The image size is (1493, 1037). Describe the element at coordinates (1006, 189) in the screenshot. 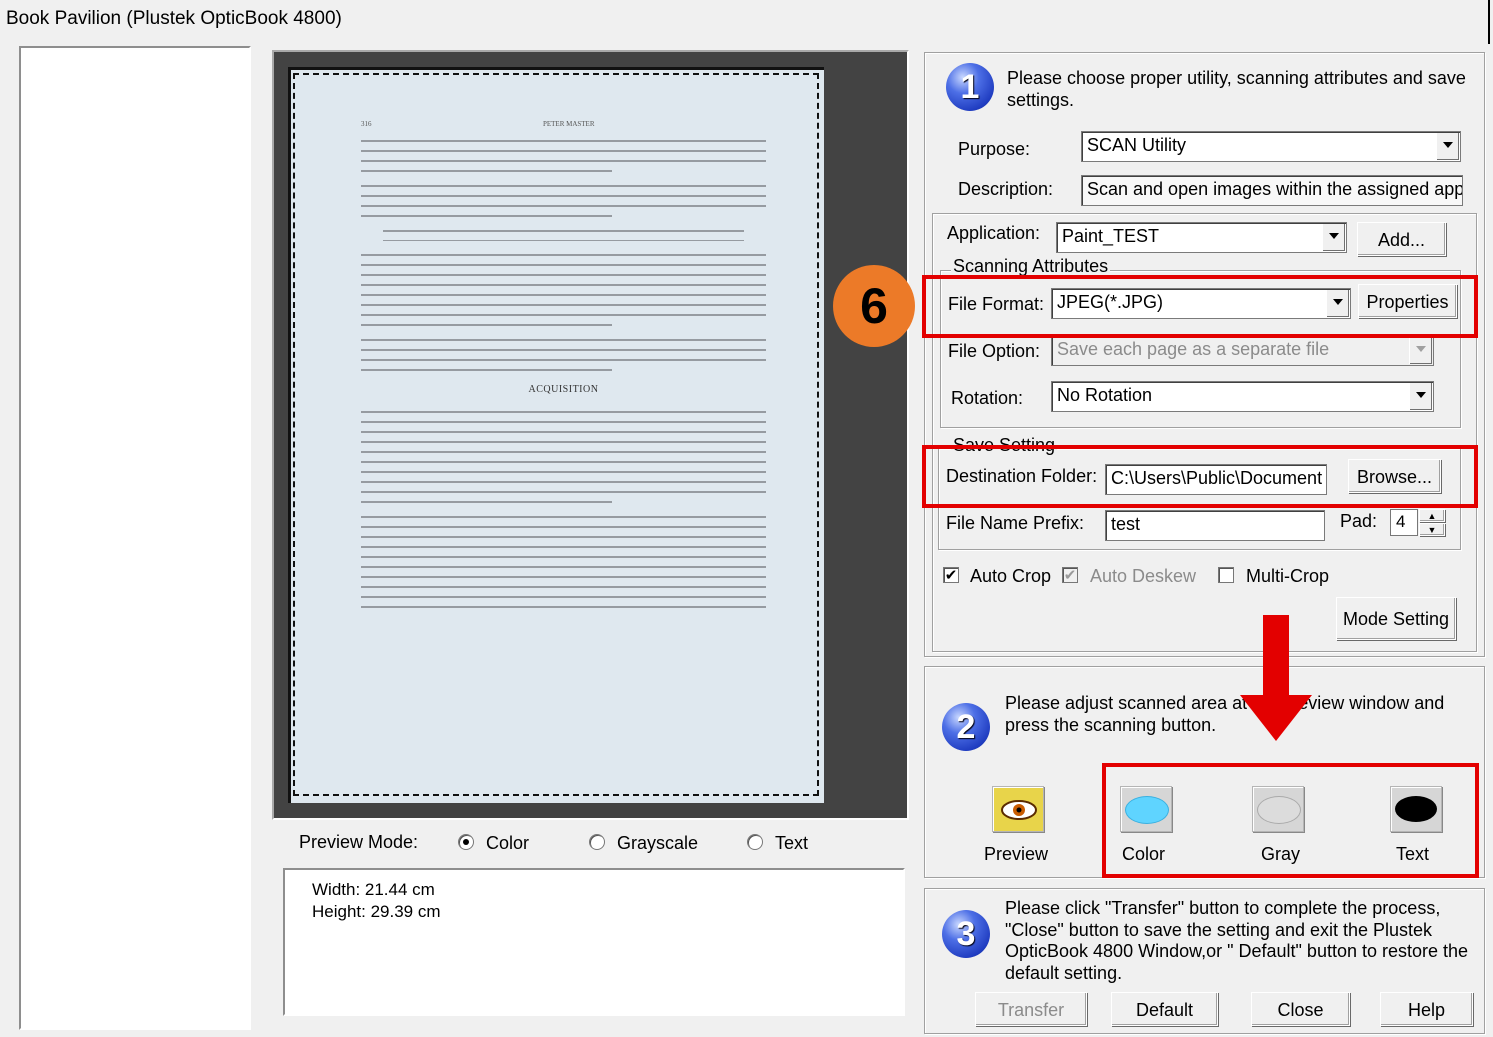

I see `description-label: Description:` at that location.